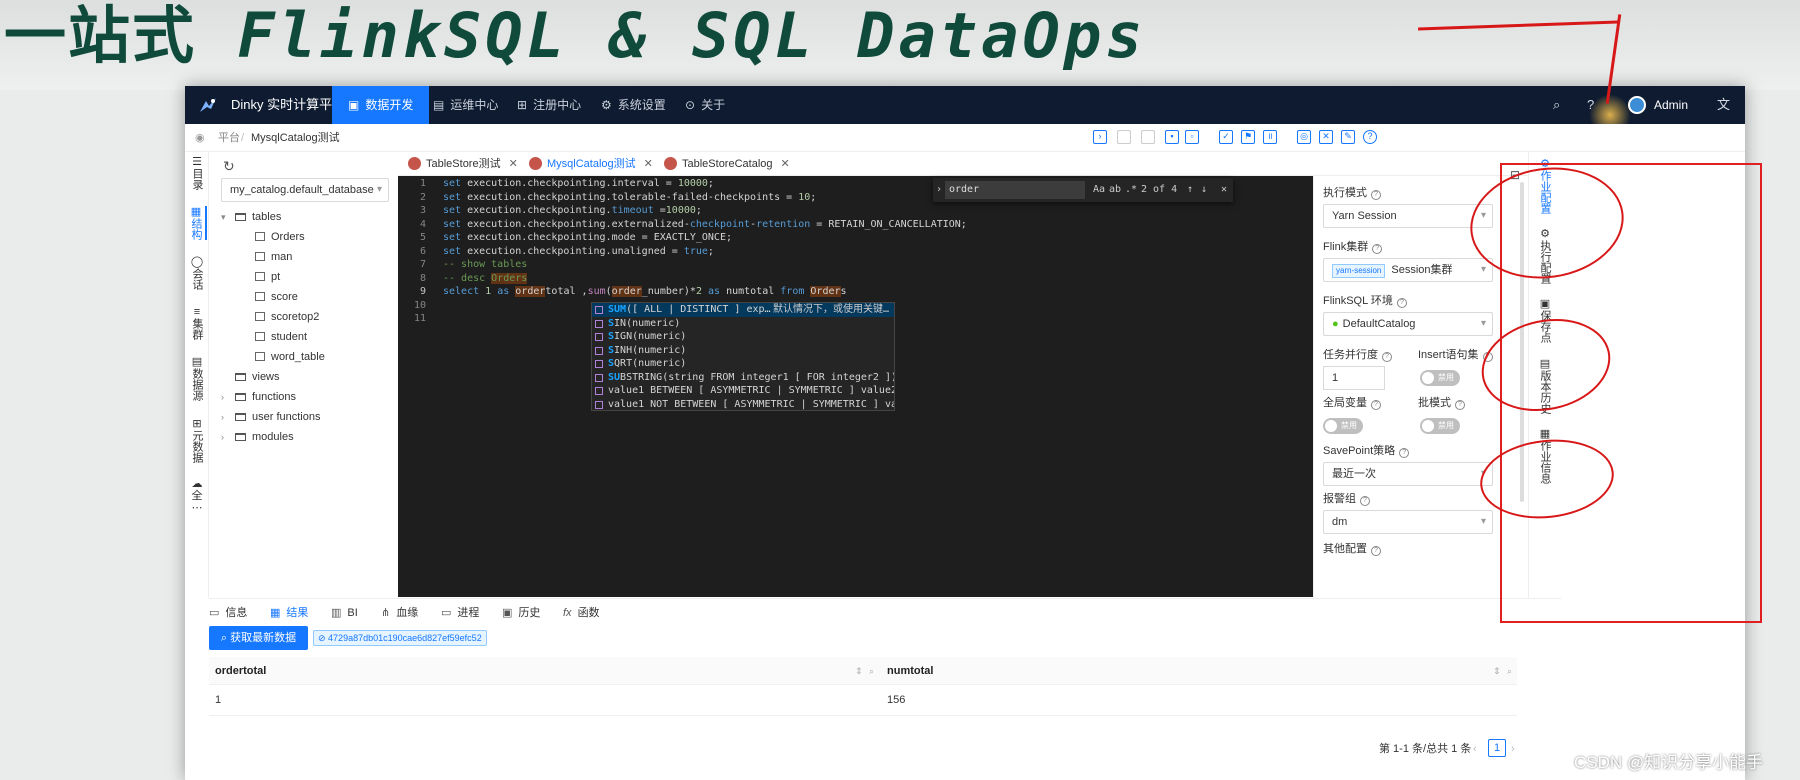  Describe the element at coordinates (1248, 137) in the screenshot. I see `flag-icon: ⚑` at that location.